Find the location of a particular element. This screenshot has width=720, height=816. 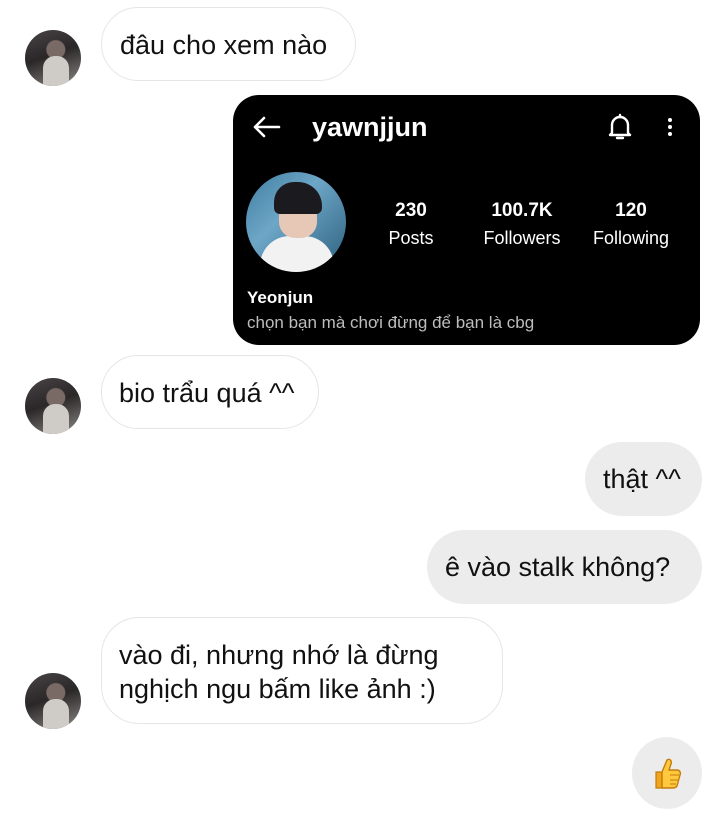

message-bubble-outgoing: thật ^^ is located at coordinates (643, 479).